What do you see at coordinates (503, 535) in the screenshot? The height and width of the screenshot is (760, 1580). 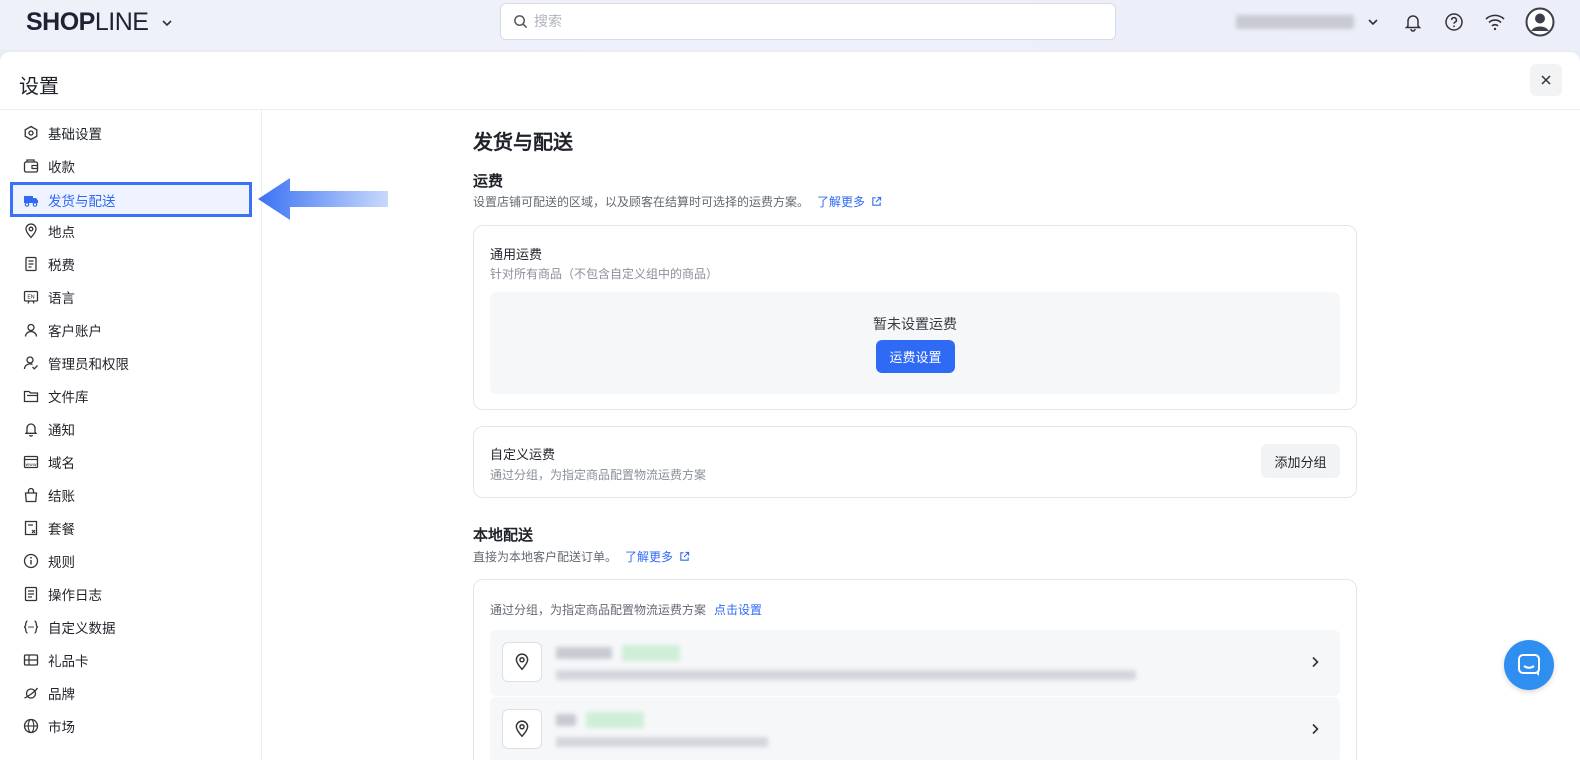 I see `local-delivery-heading: 本地配送` at bounding box center [503, 535].